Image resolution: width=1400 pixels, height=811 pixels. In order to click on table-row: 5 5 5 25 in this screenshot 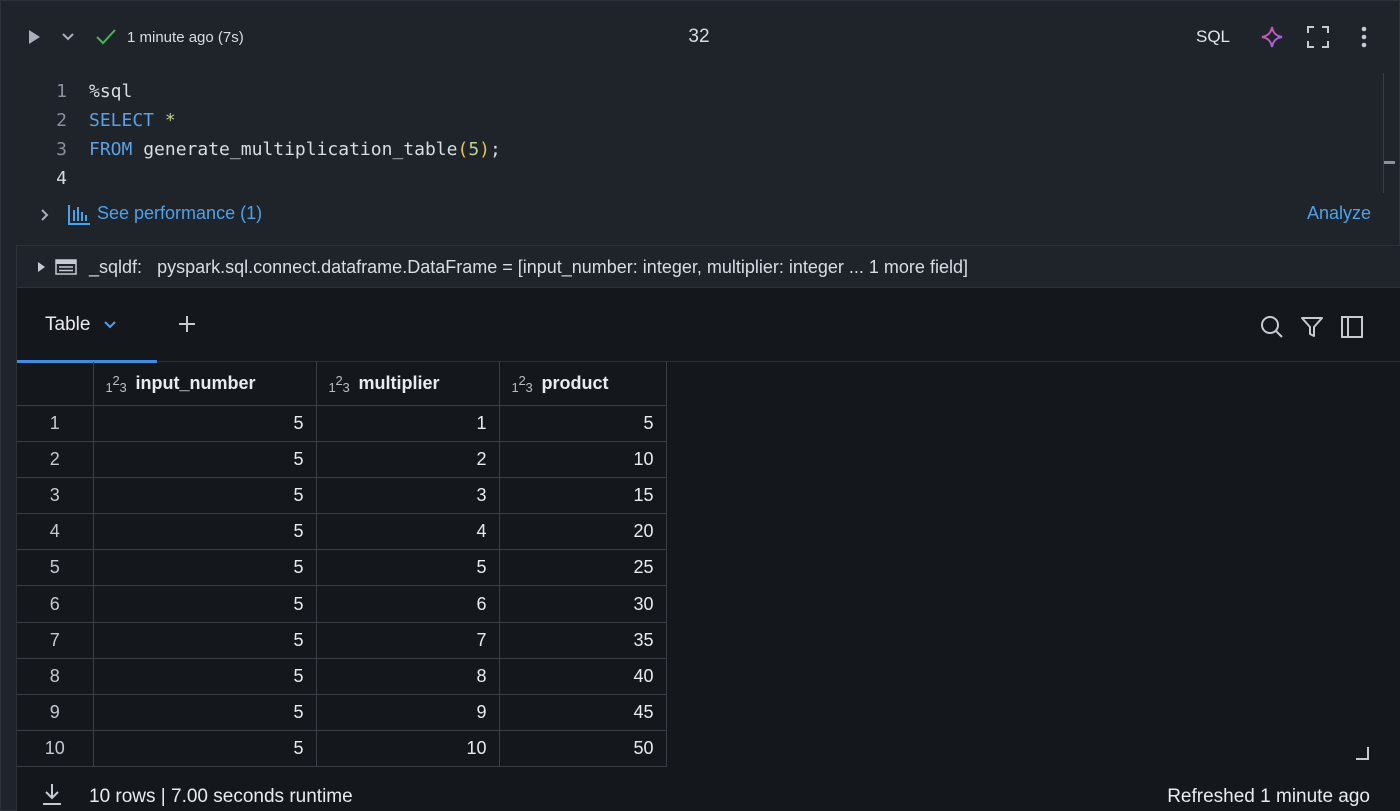, I will do `click(342, 568)`.